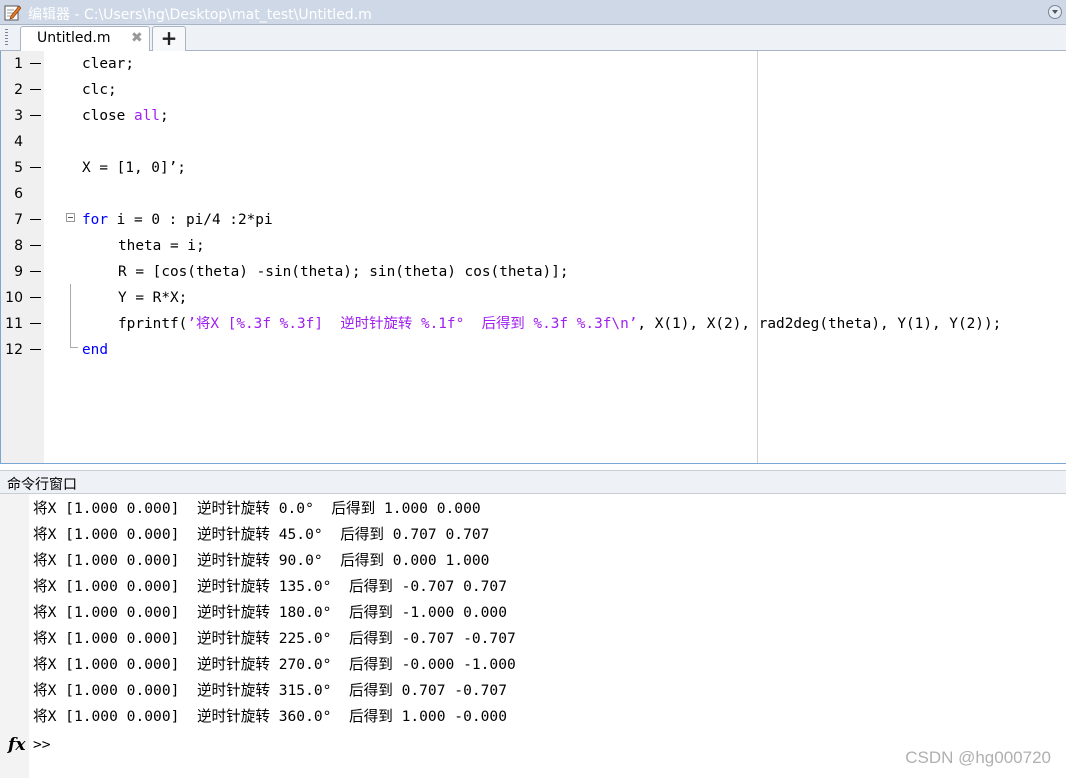 This screenshot has height=778, width=1066. I want to click on code-token: theta = i;, so click(161, 246).